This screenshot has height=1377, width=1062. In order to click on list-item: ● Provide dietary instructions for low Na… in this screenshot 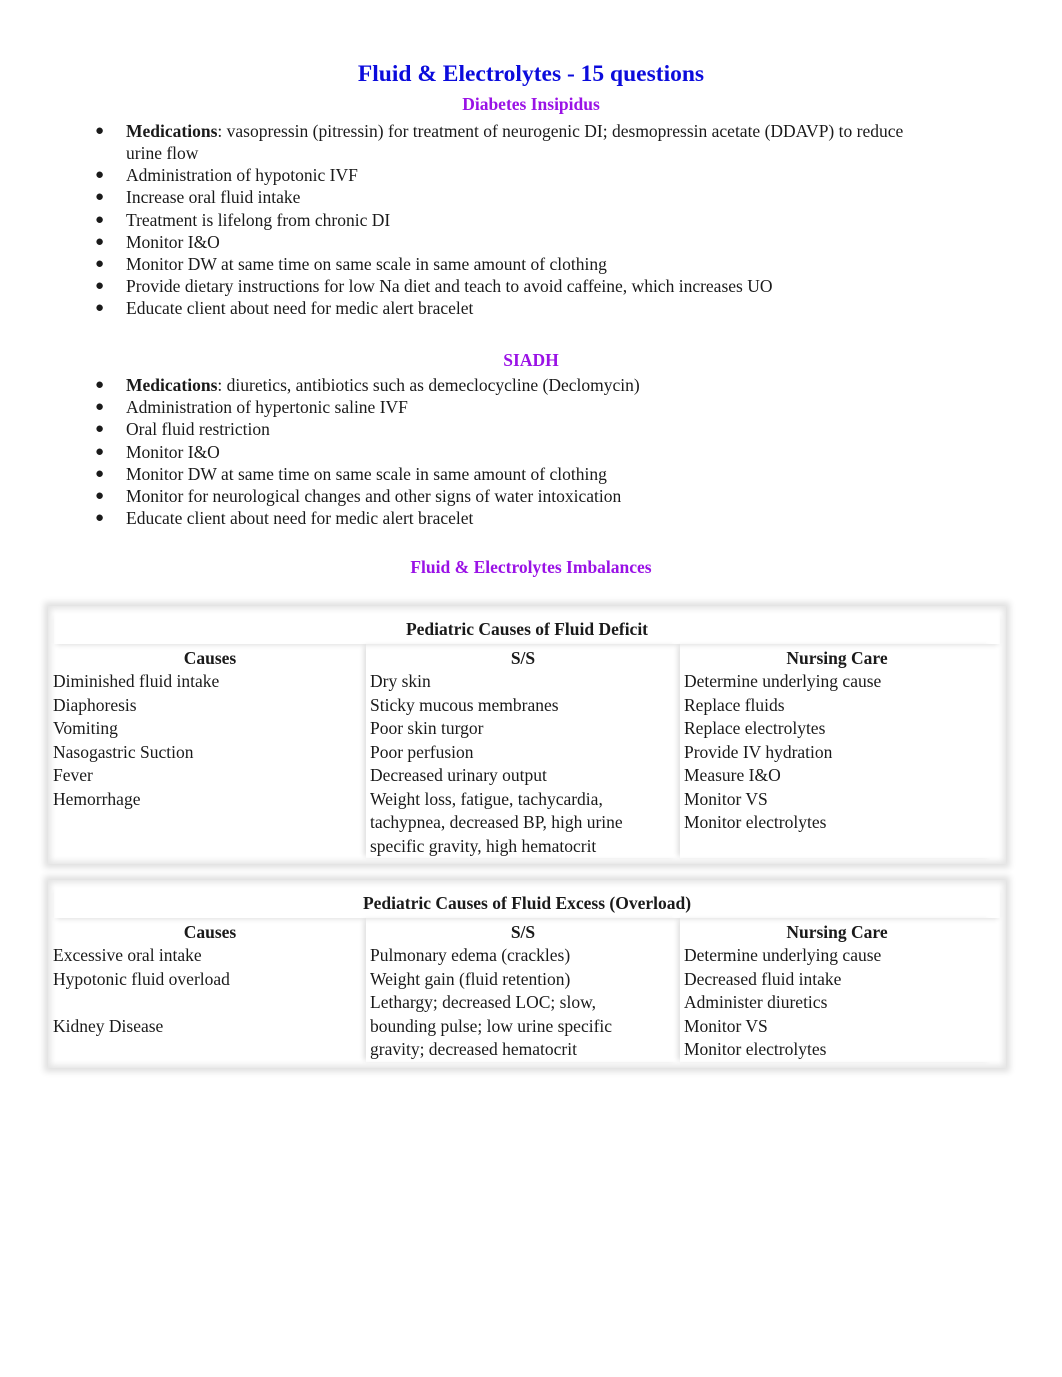, I will do `click(500, 286)`.